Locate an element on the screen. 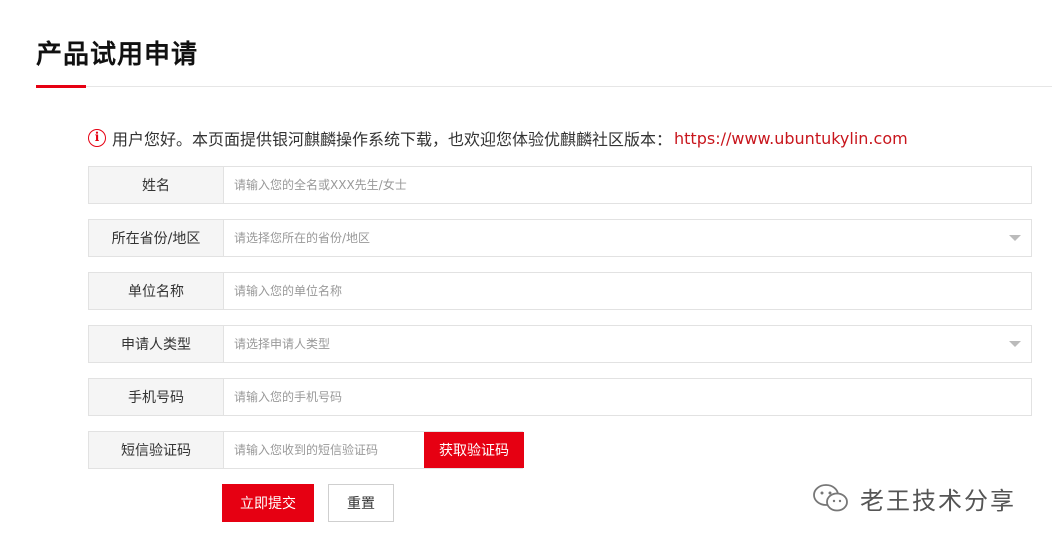  phone-input is located at coordinates (627, 397).